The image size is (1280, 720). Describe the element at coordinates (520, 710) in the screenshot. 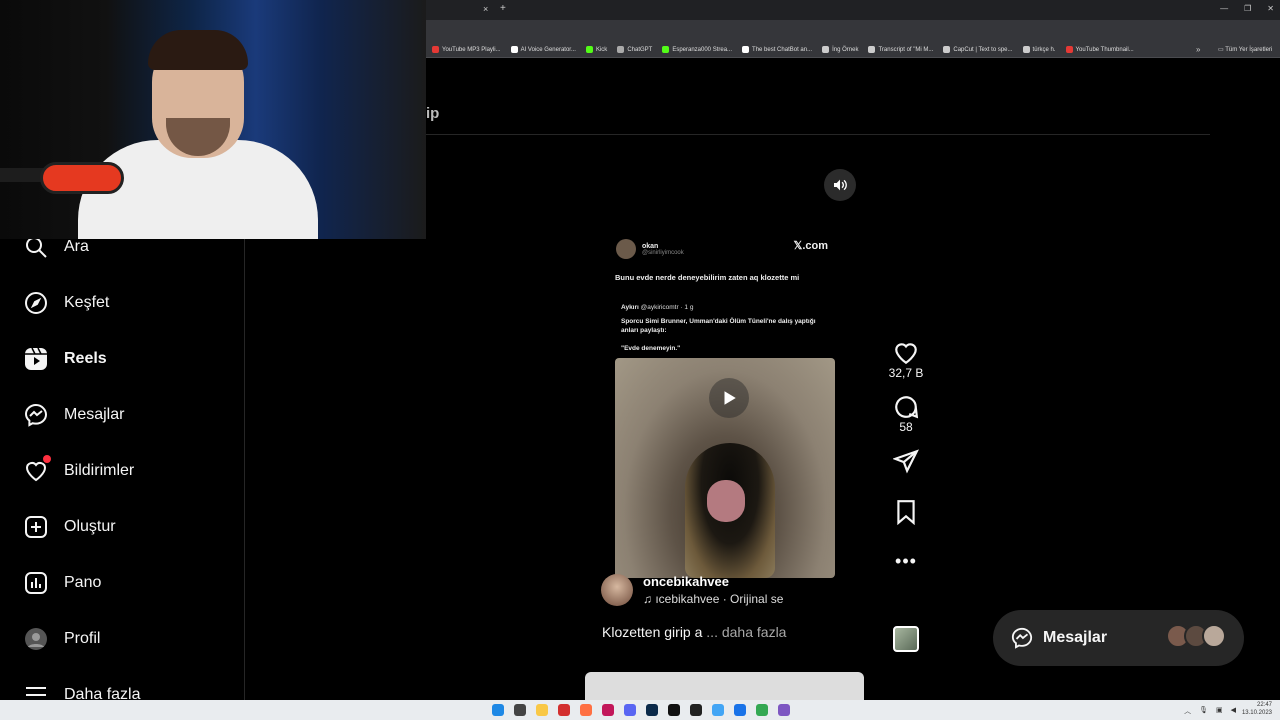

I see `taskview-icon` at that location.